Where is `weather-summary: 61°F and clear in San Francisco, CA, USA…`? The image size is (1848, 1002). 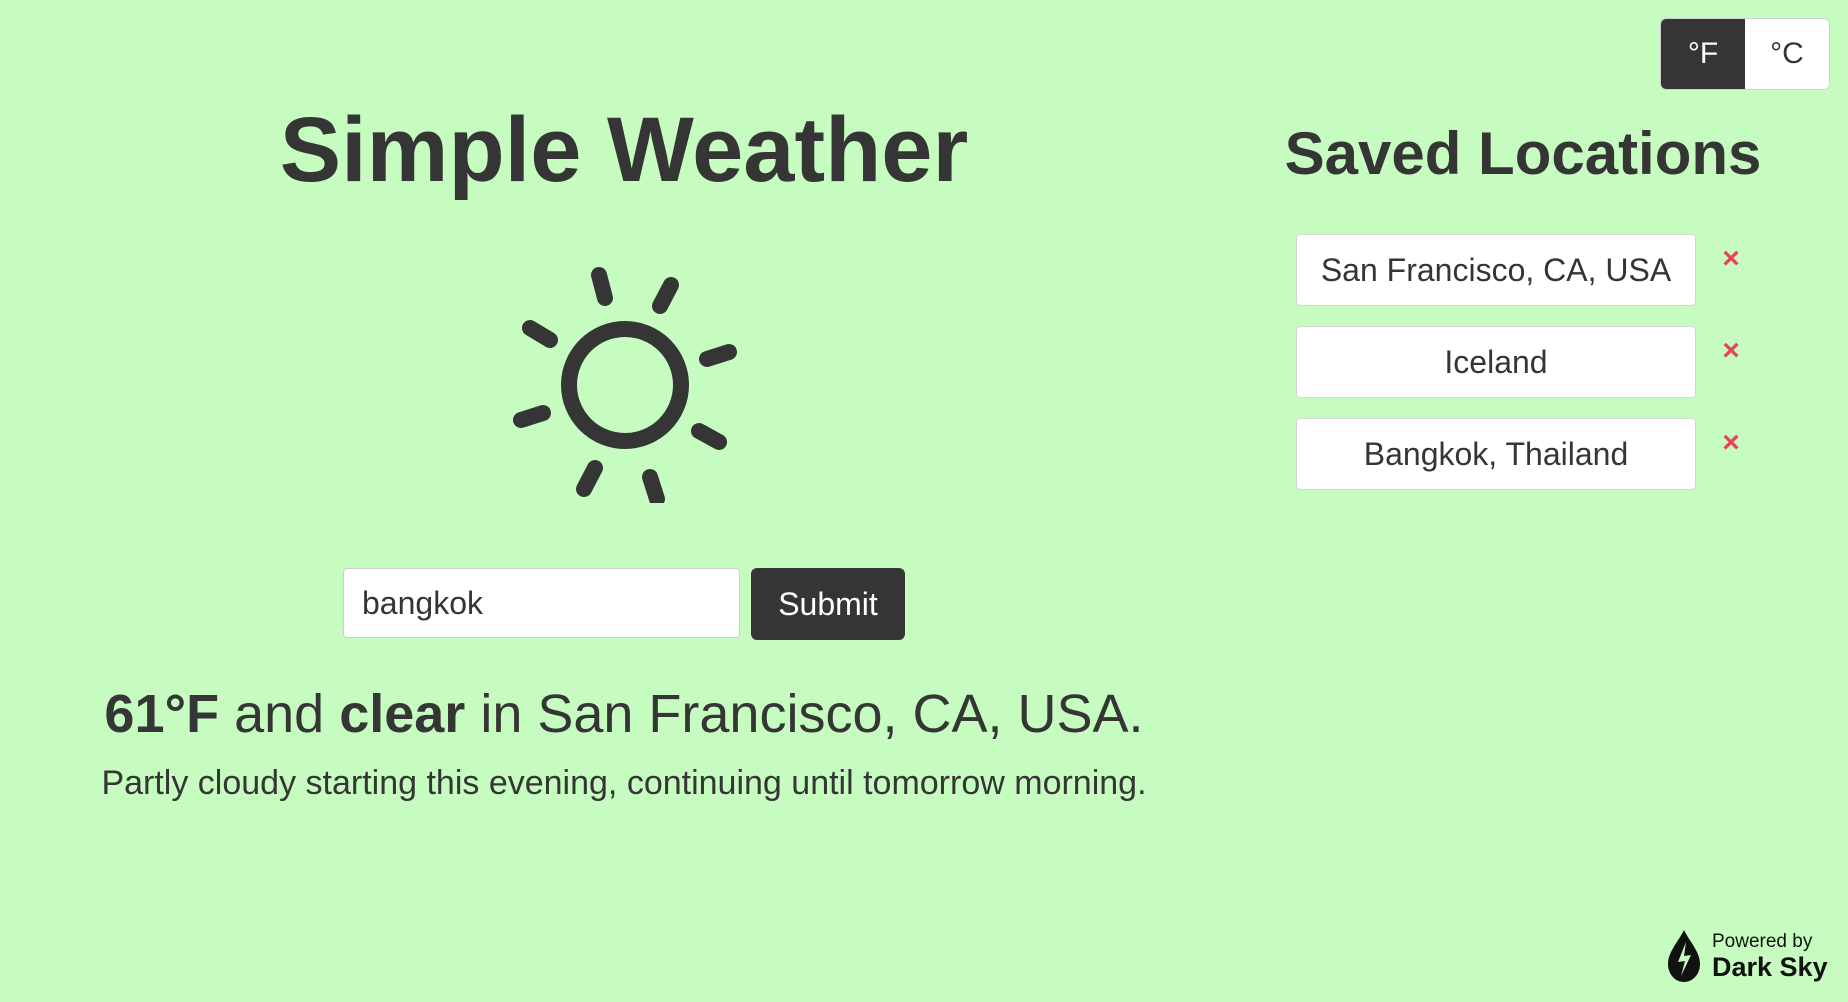 weather-summary: 61°F and clear in San Francisco, CA, USA… is located at coordinates (624, 714).